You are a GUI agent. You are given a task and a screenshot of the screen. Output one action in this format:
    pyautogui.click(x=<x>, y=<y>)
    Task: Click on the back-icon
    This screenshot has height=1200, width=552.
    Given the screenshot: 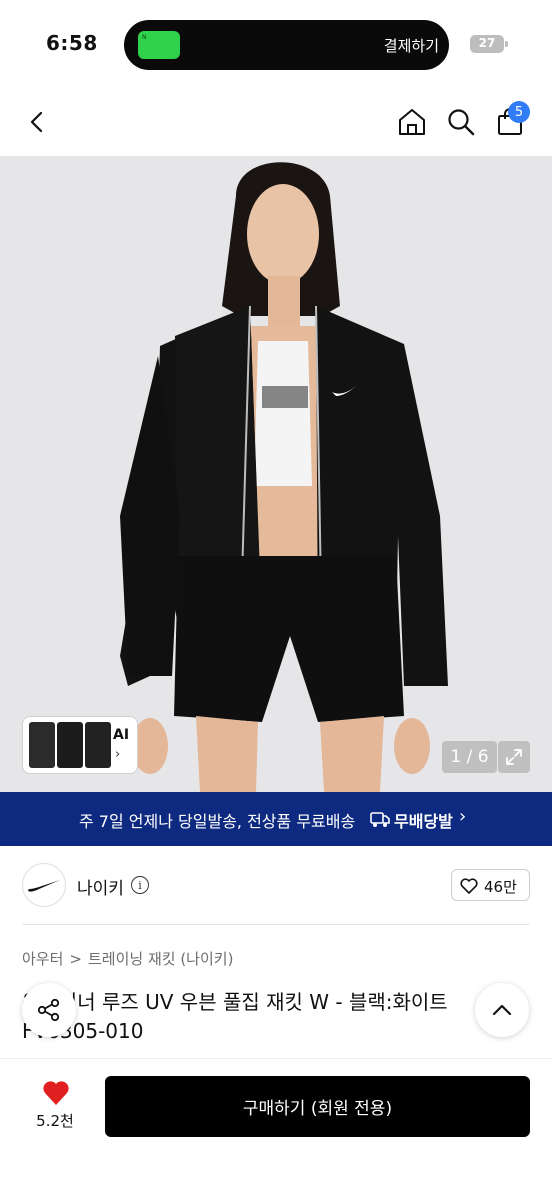 What is the action you would take?
    pyautogui.click(x=36, y=122)
    